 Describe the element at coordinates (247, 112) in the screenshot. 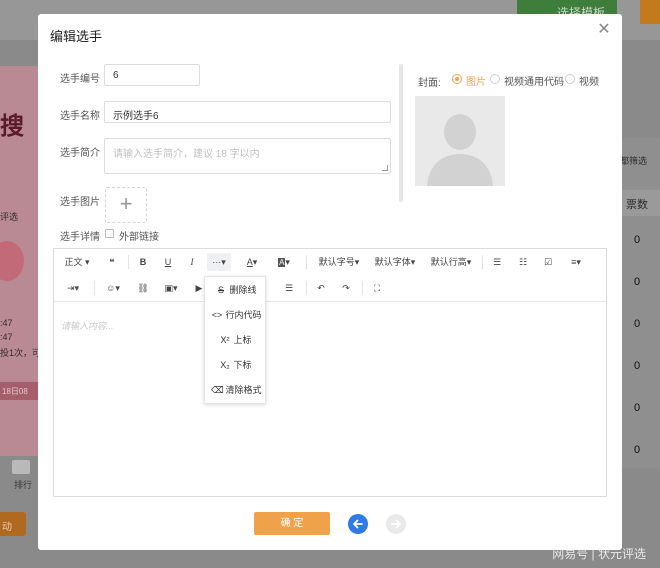

I see `name-input: 示例选手6` at that location.